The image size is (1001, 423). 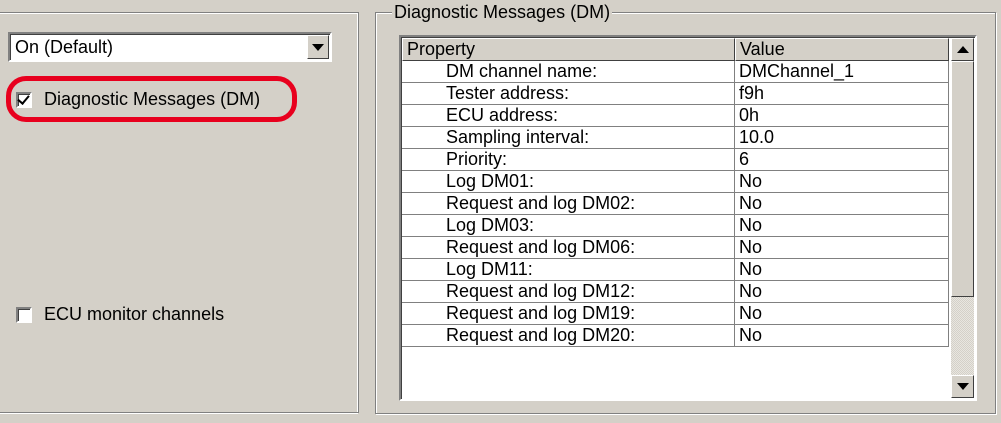 I want to click on scroll-down-button, so click(x=962, y=386).